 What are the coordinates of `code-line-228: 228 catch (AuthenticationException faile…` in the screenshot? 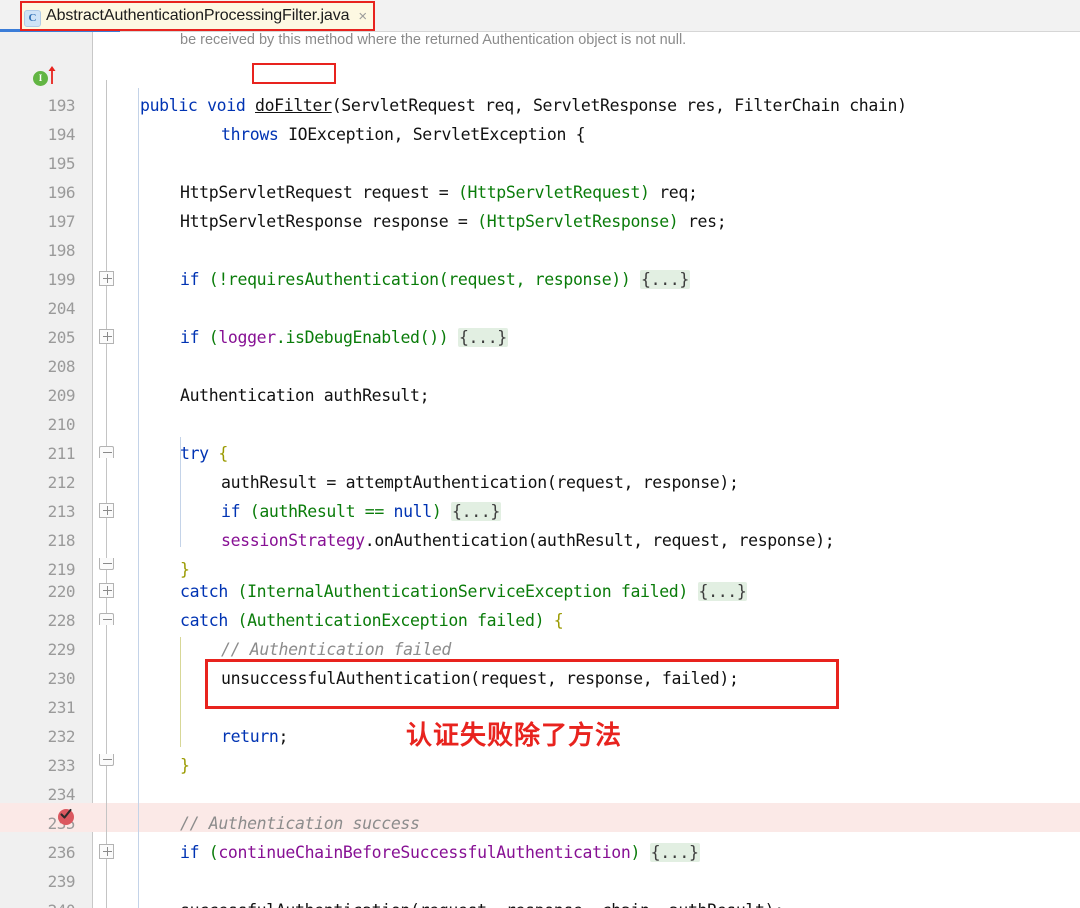 It's located at (540, 620).